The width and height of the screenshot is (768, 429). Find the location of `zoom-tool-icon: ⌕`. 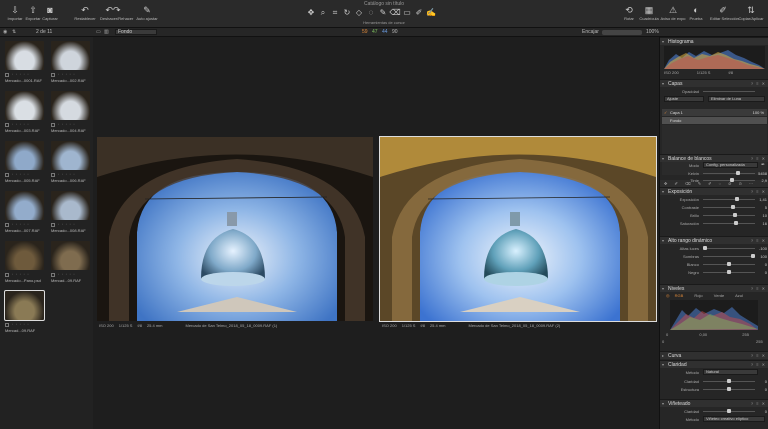

zoom-tool-icon: ⌕ is located at coordinates (323, 13).